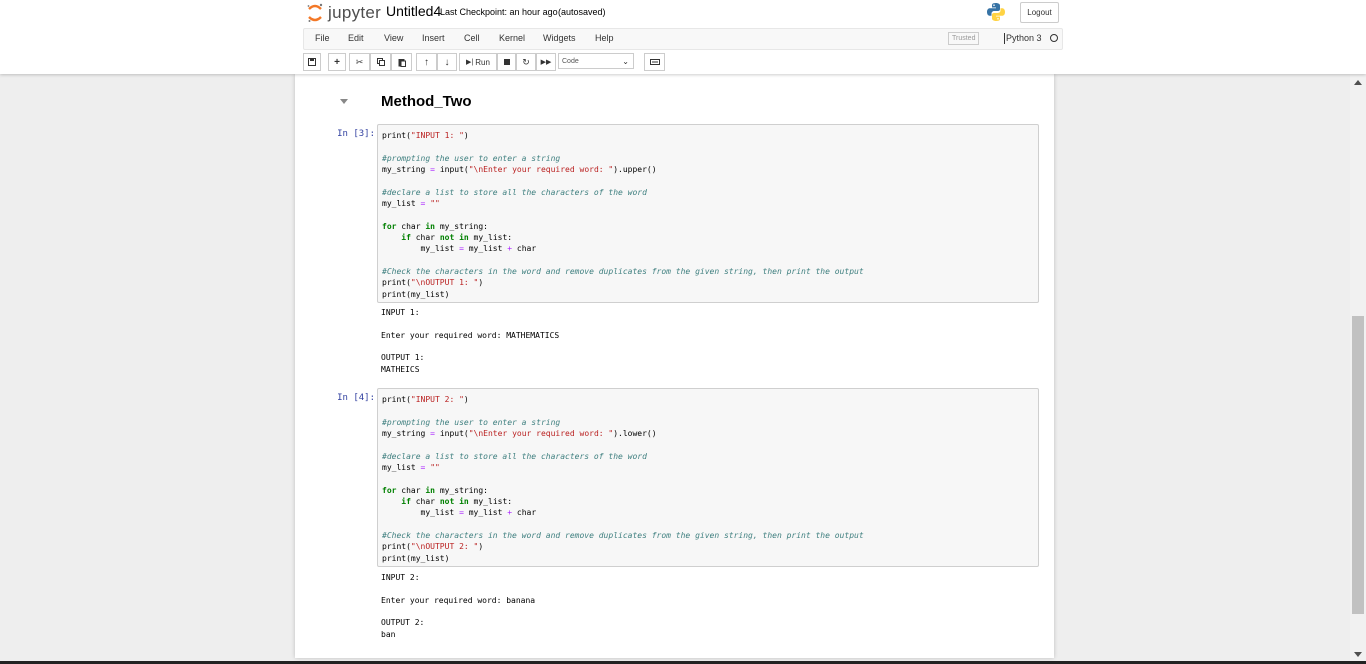  Describe the element at coordinates (1054, 38) in the screenshot. I see `kernel-idle-icon` at that location.